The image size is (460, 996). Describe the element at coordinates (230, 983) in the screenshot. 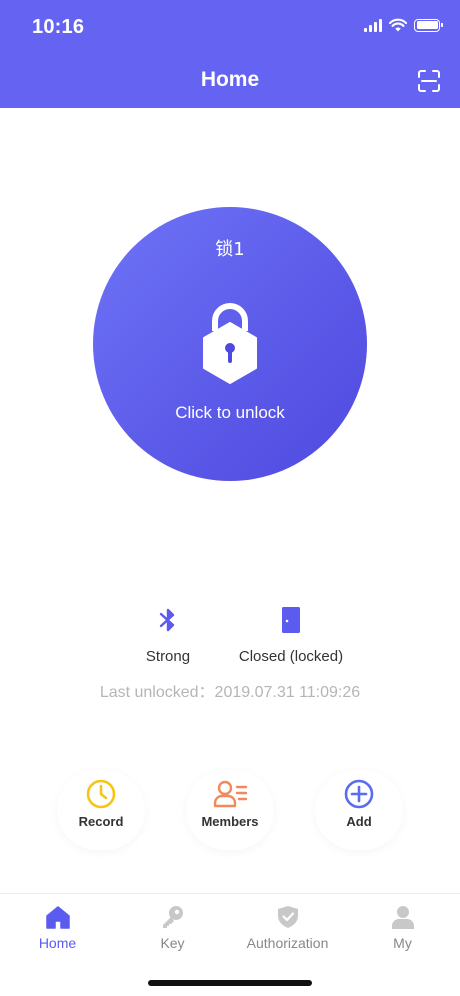

I see `home-indicator` at that location.